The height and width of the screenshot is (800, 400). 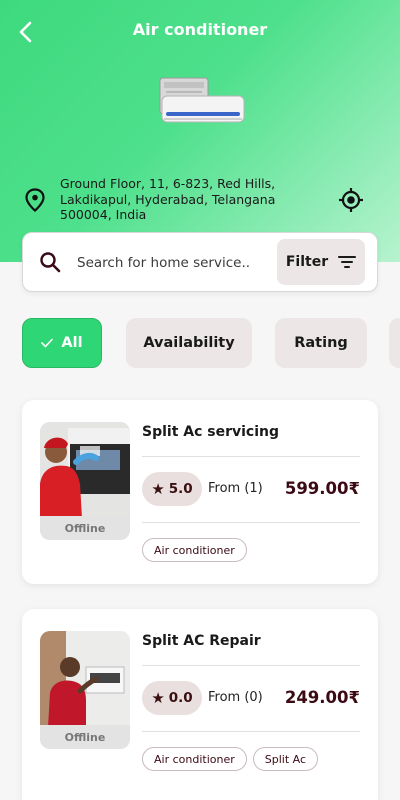 I want to click on chip-rating: Rating, so click(x=321, y=343).